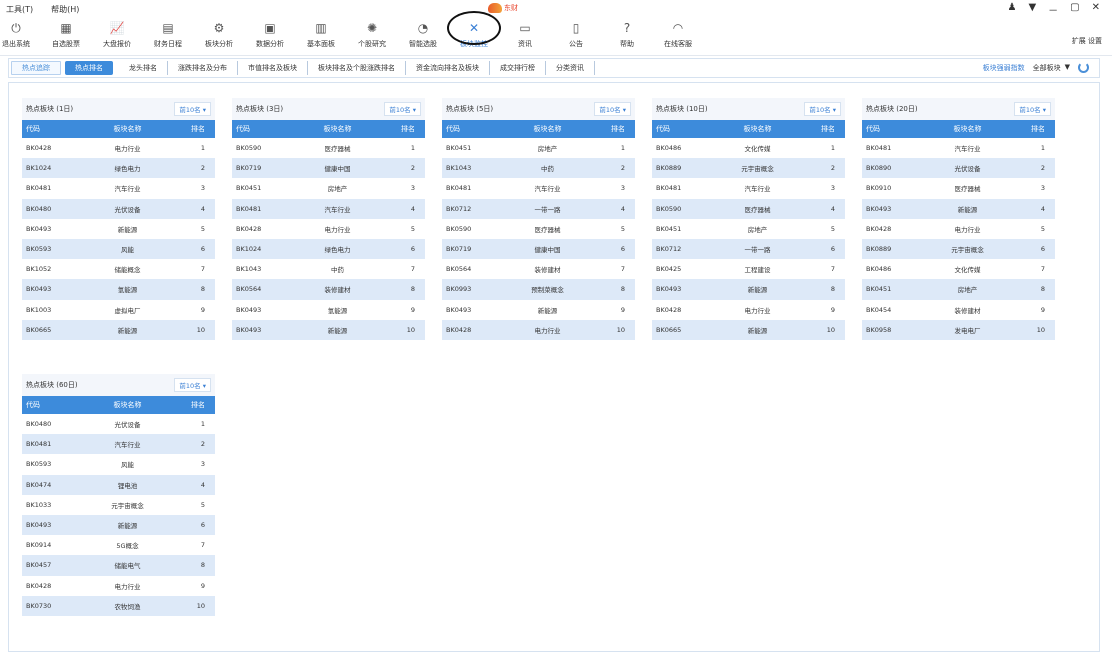  Describe the element at coordinates (1053, 9) in the screenshot. I see `minimize-button: －` at that location.